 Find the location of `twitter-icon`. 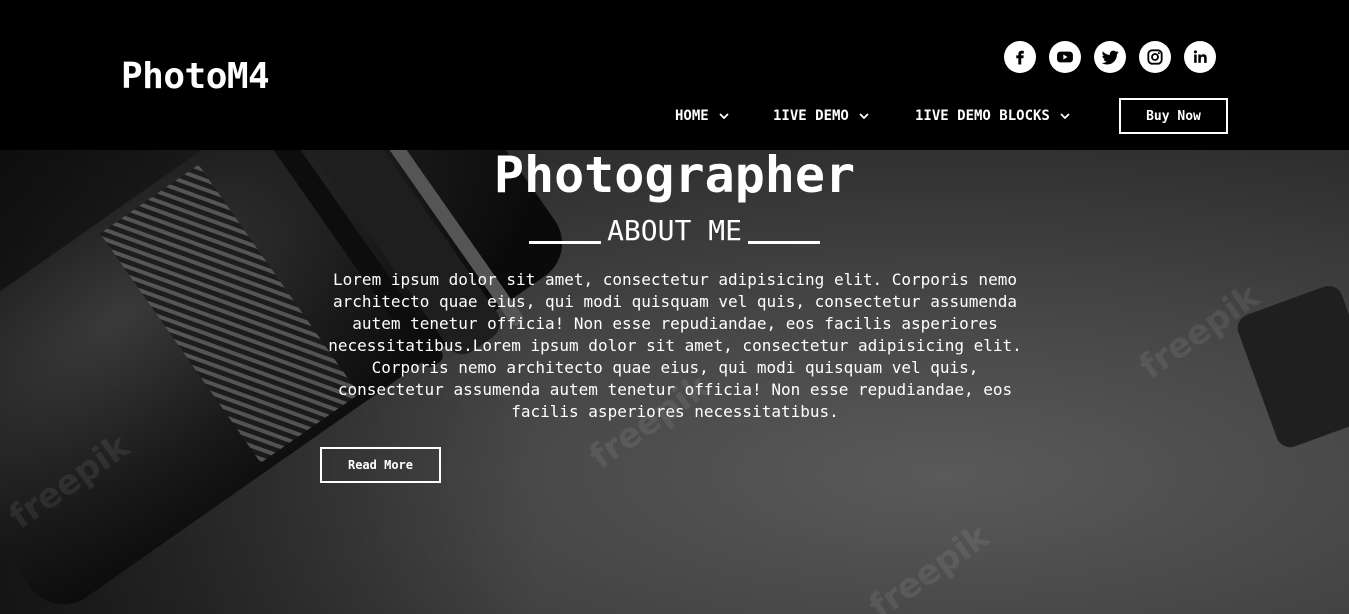

twitter-icon is located at coordinates (1110, 57).